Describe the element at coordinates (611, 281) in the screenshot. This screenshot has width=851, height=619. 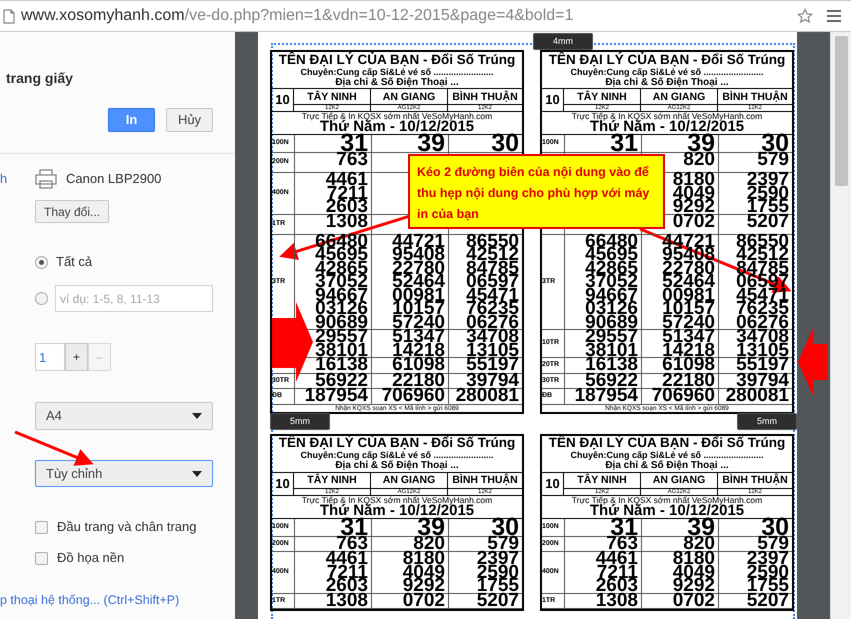
I see `prize-number: 37052` at that location.